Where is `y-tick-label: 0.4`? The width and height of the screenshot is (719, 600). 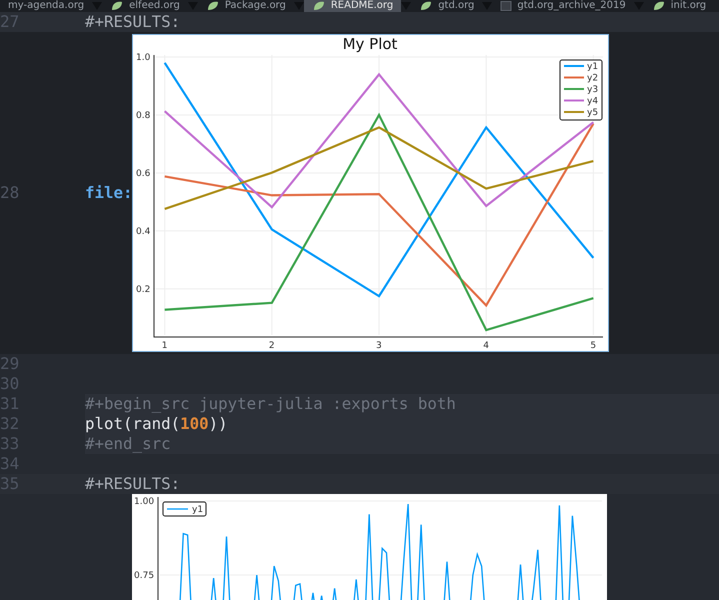 y-tick-label: 0.4 is located at coordinates (143, 231).